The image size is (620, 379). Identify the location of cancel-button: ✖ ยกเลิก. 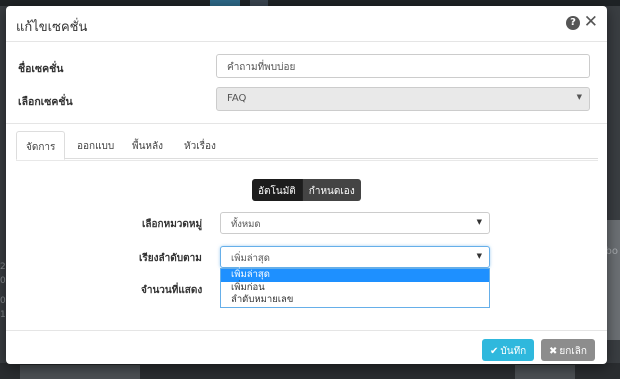
(568, 350).